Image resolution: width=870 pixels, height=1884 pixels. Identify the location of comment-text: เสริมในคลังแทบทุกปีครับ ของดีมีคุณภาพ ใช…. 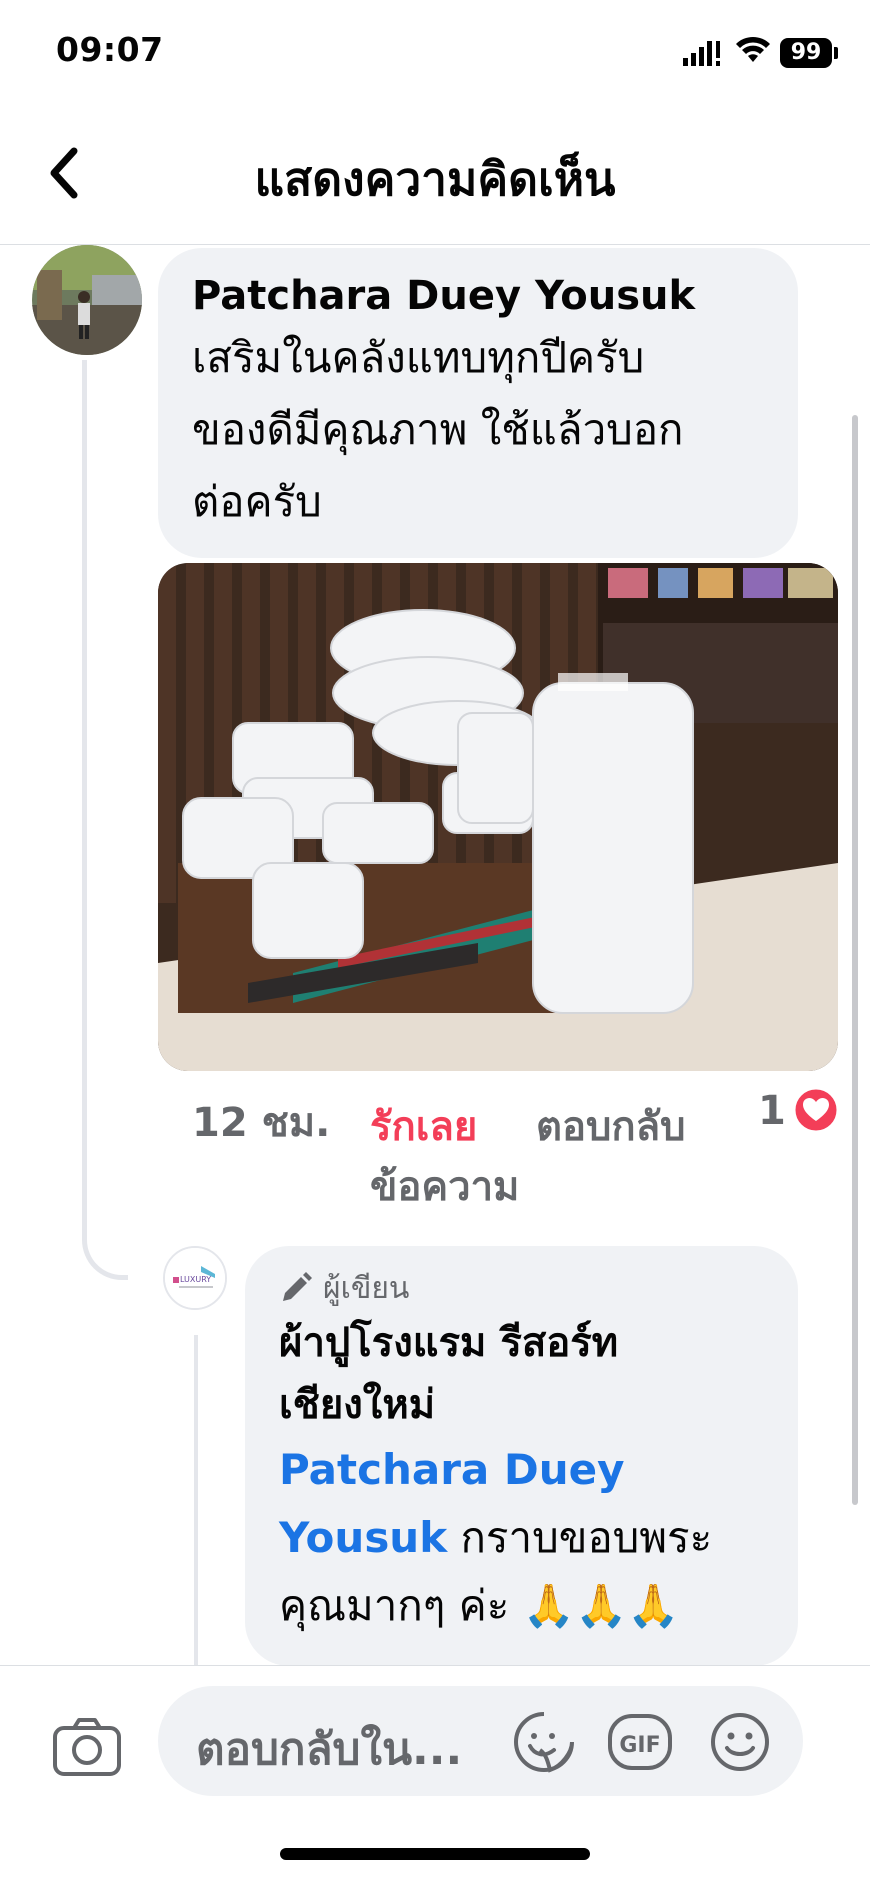
(438, 429).